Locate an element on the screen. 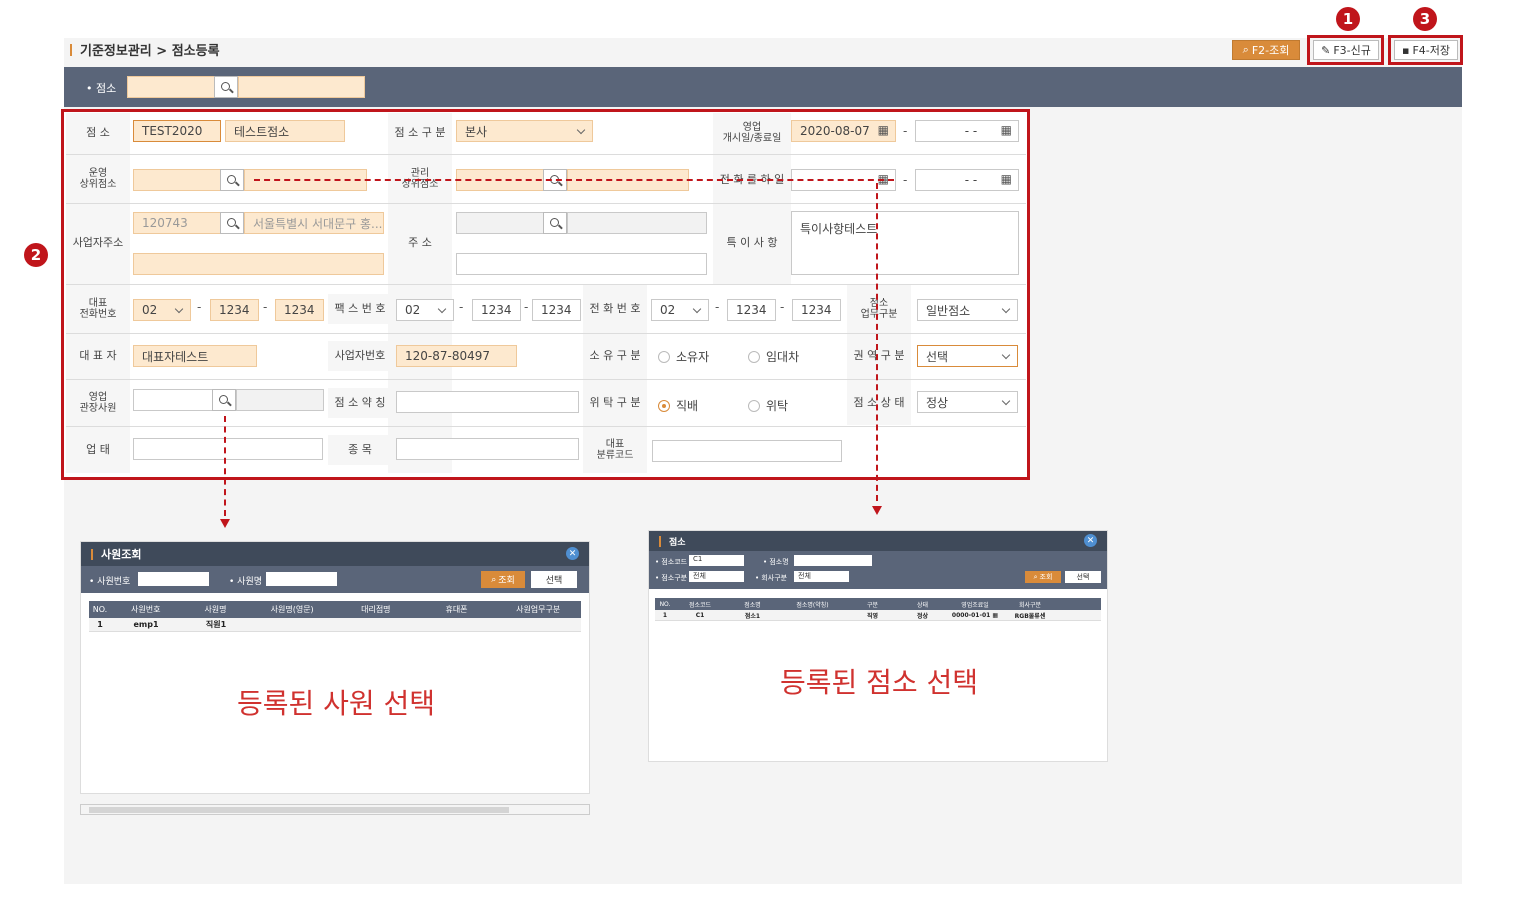 Image resolution: width=1525 pixels, height=924 pixels. cell: RGB물류센 is located at coordinates (1030, 616).